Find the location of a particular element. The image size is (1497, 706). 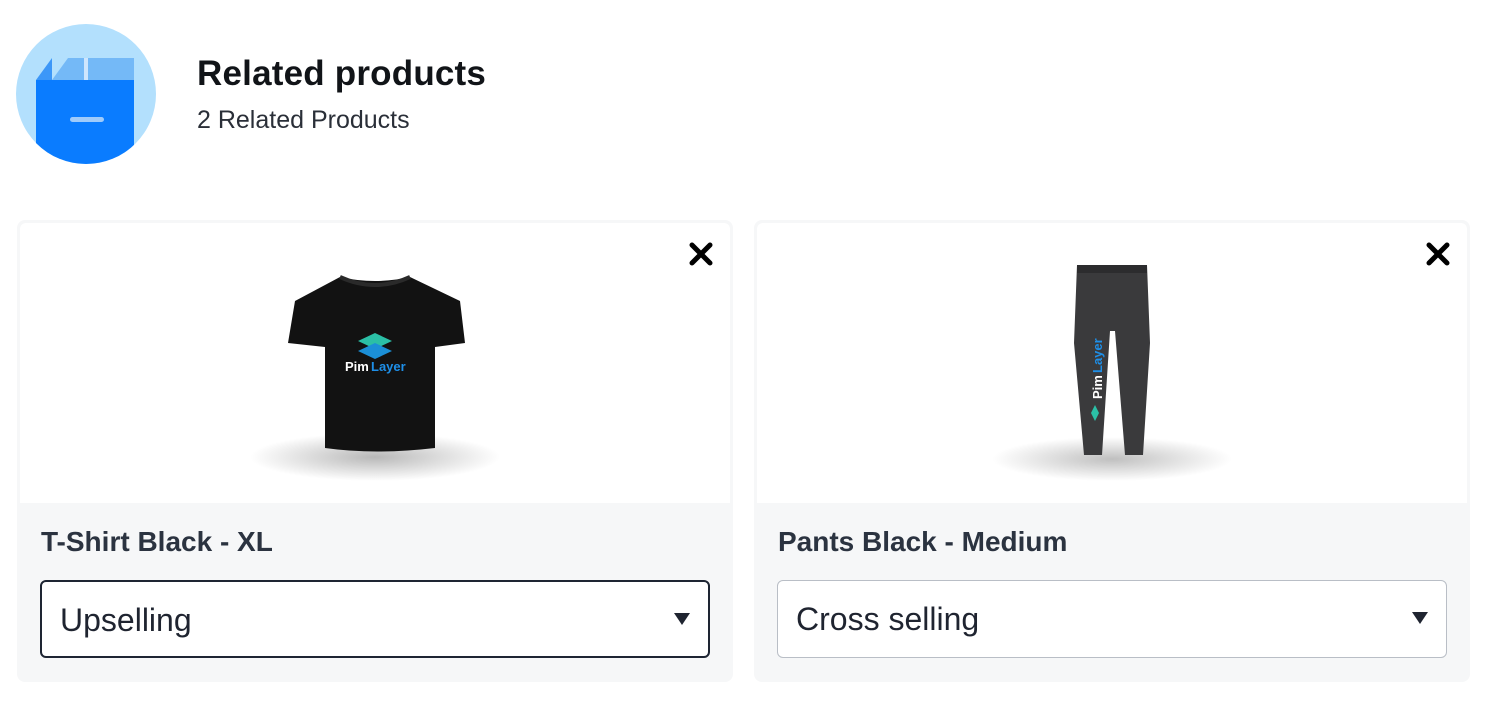

page-title: Related products is located at coordinates (342, 73).